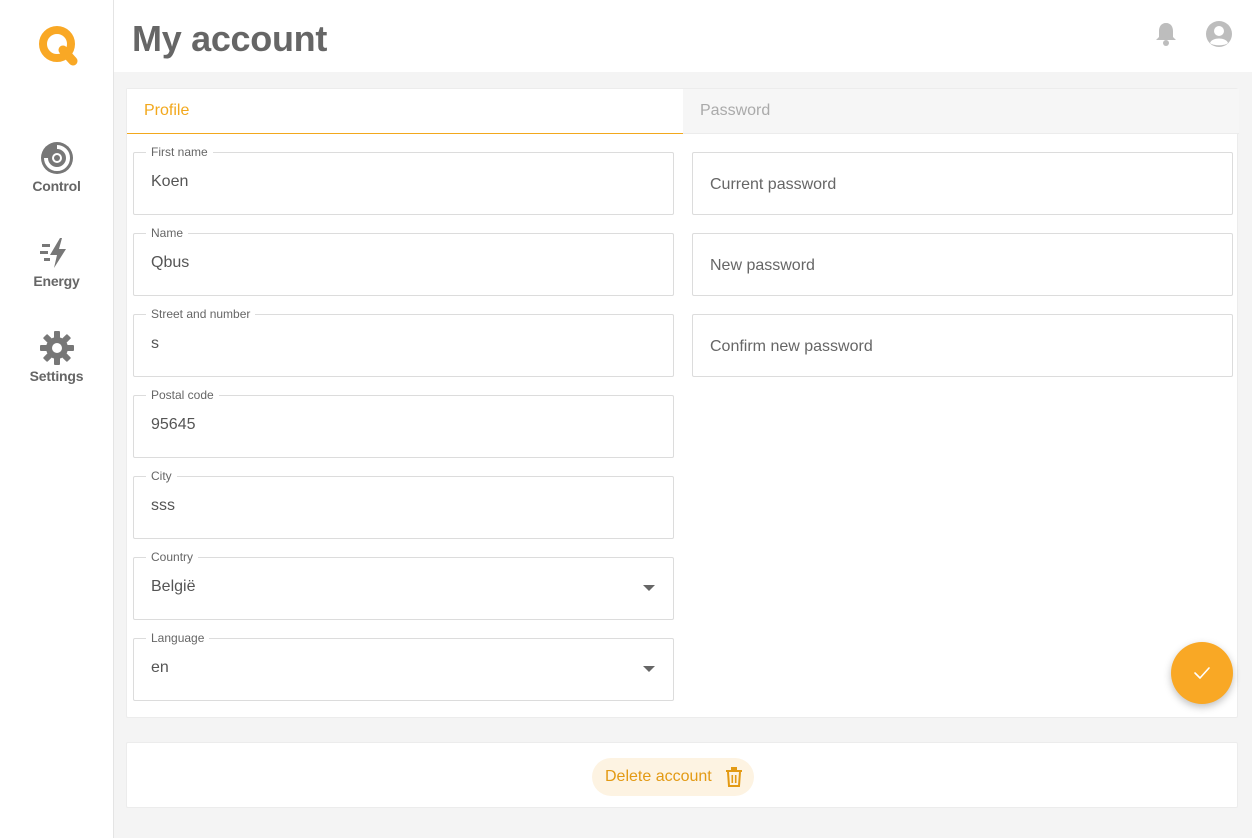 The width and height of the screenshot is (1252, 838). What do you see at coordinates (230, 38) in the screenshot?
I see `page-title: My account` at bounding box center [230, 38].